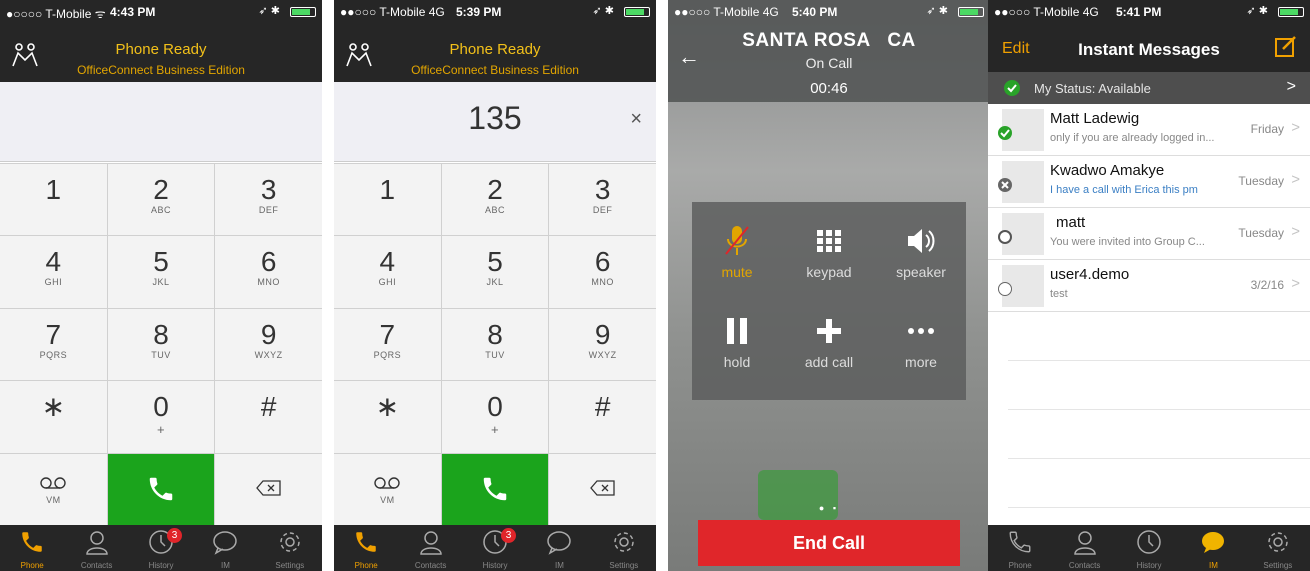 This screenshot has width=1310, height=571. Describe the element at coordinates (829, 241) in the screenshot. I see `keypad-icon` at that location.